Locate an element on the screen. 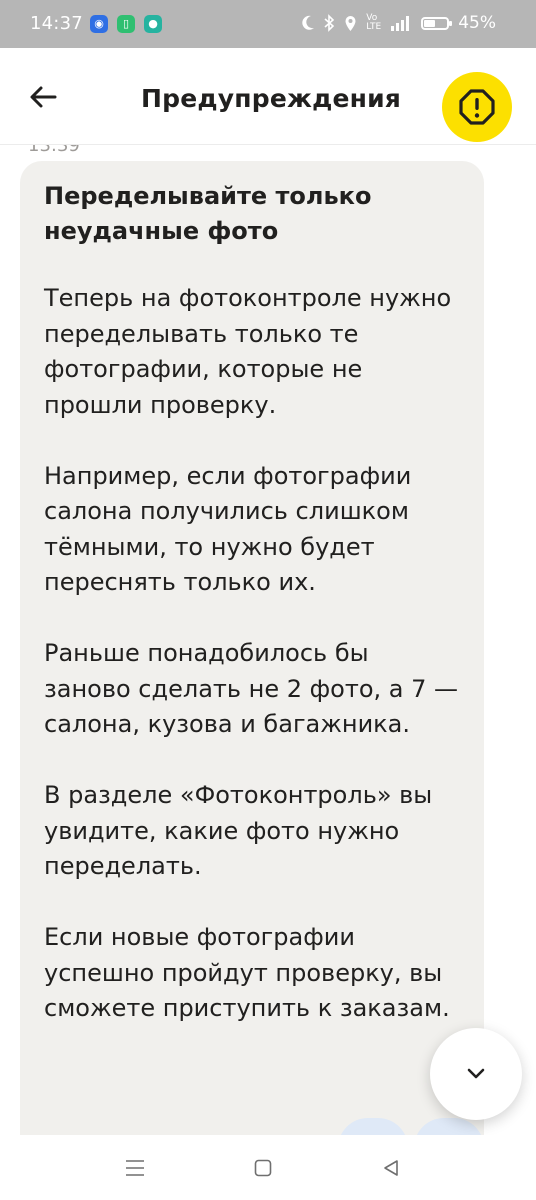 The image size is (536, 1200). message-time: 13:39 is located at coordinates (54, 150).